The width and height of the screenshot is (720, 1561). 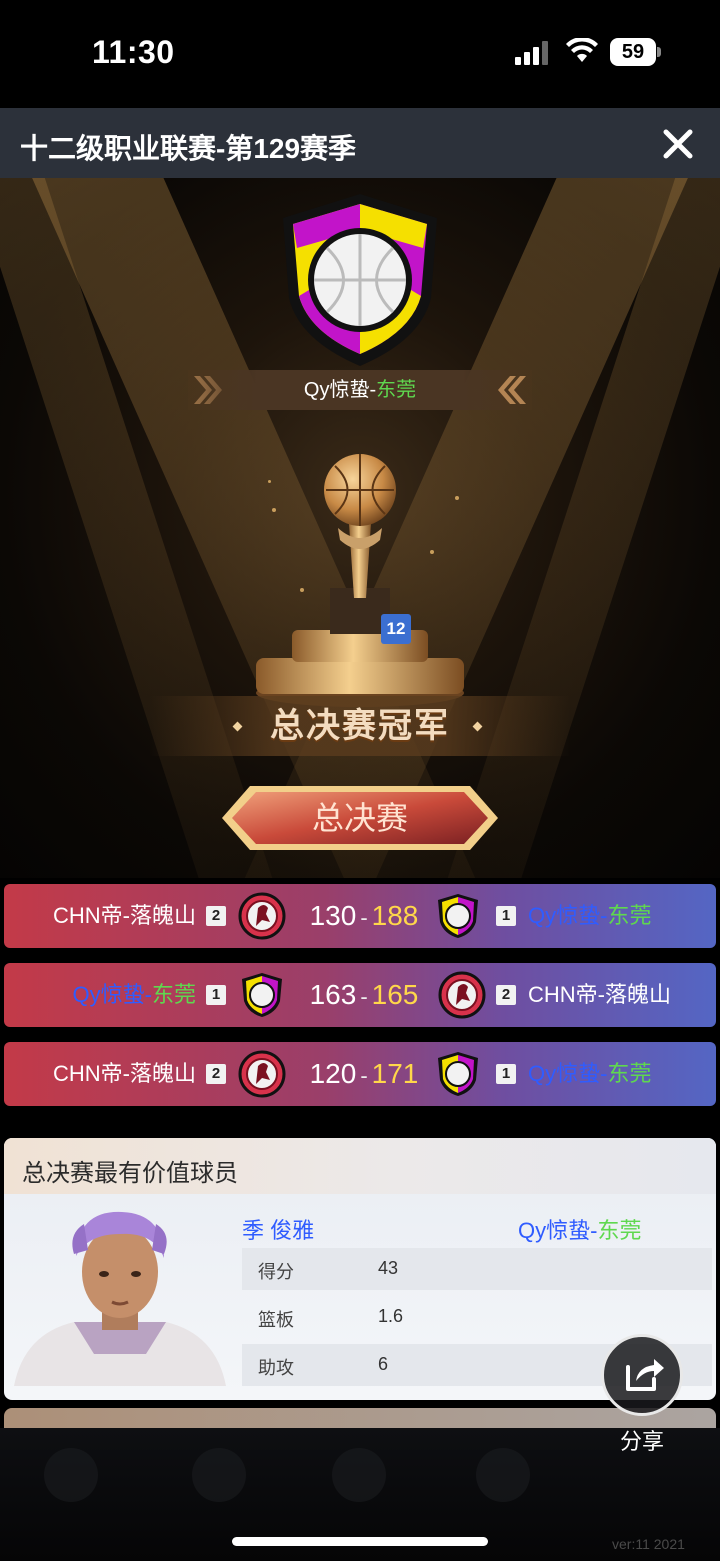 I want to click on tab-finals: 总决赛, so click(x=360, y=818).